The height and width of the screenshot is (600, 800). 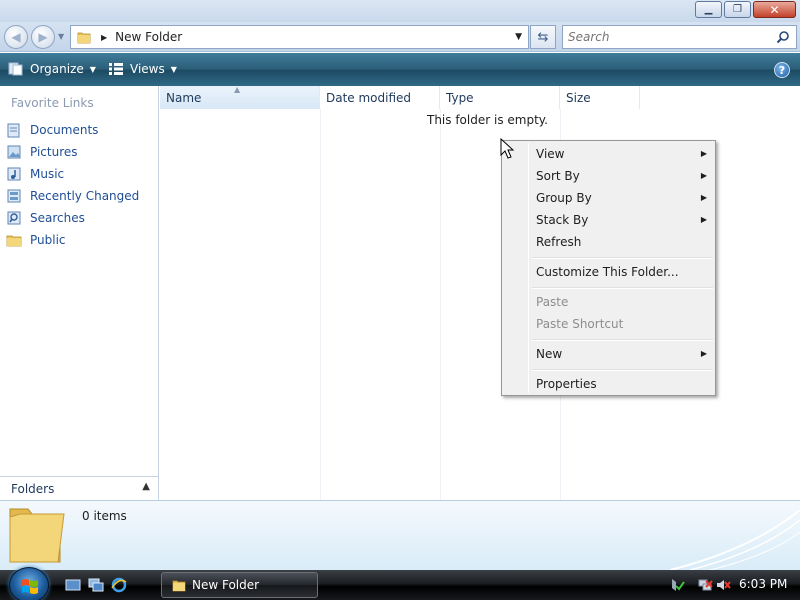 I want to click on minimize-button: ▁, so click(x=708, y=9).